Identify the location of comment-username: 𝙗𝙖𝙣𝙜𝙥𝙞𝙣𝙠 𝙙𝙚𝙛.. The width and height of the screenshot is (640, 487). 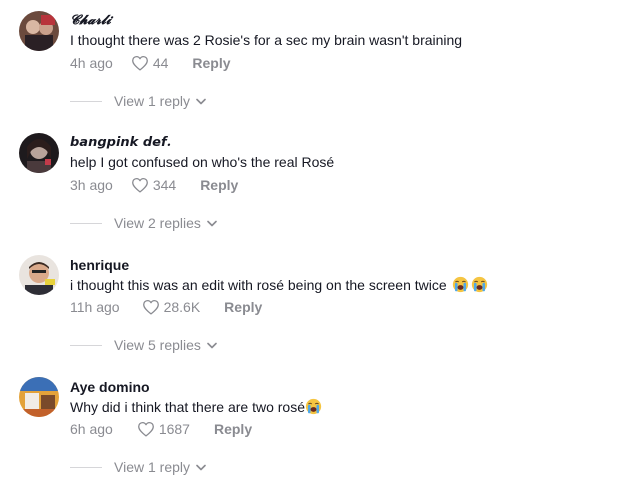
(120, 142).